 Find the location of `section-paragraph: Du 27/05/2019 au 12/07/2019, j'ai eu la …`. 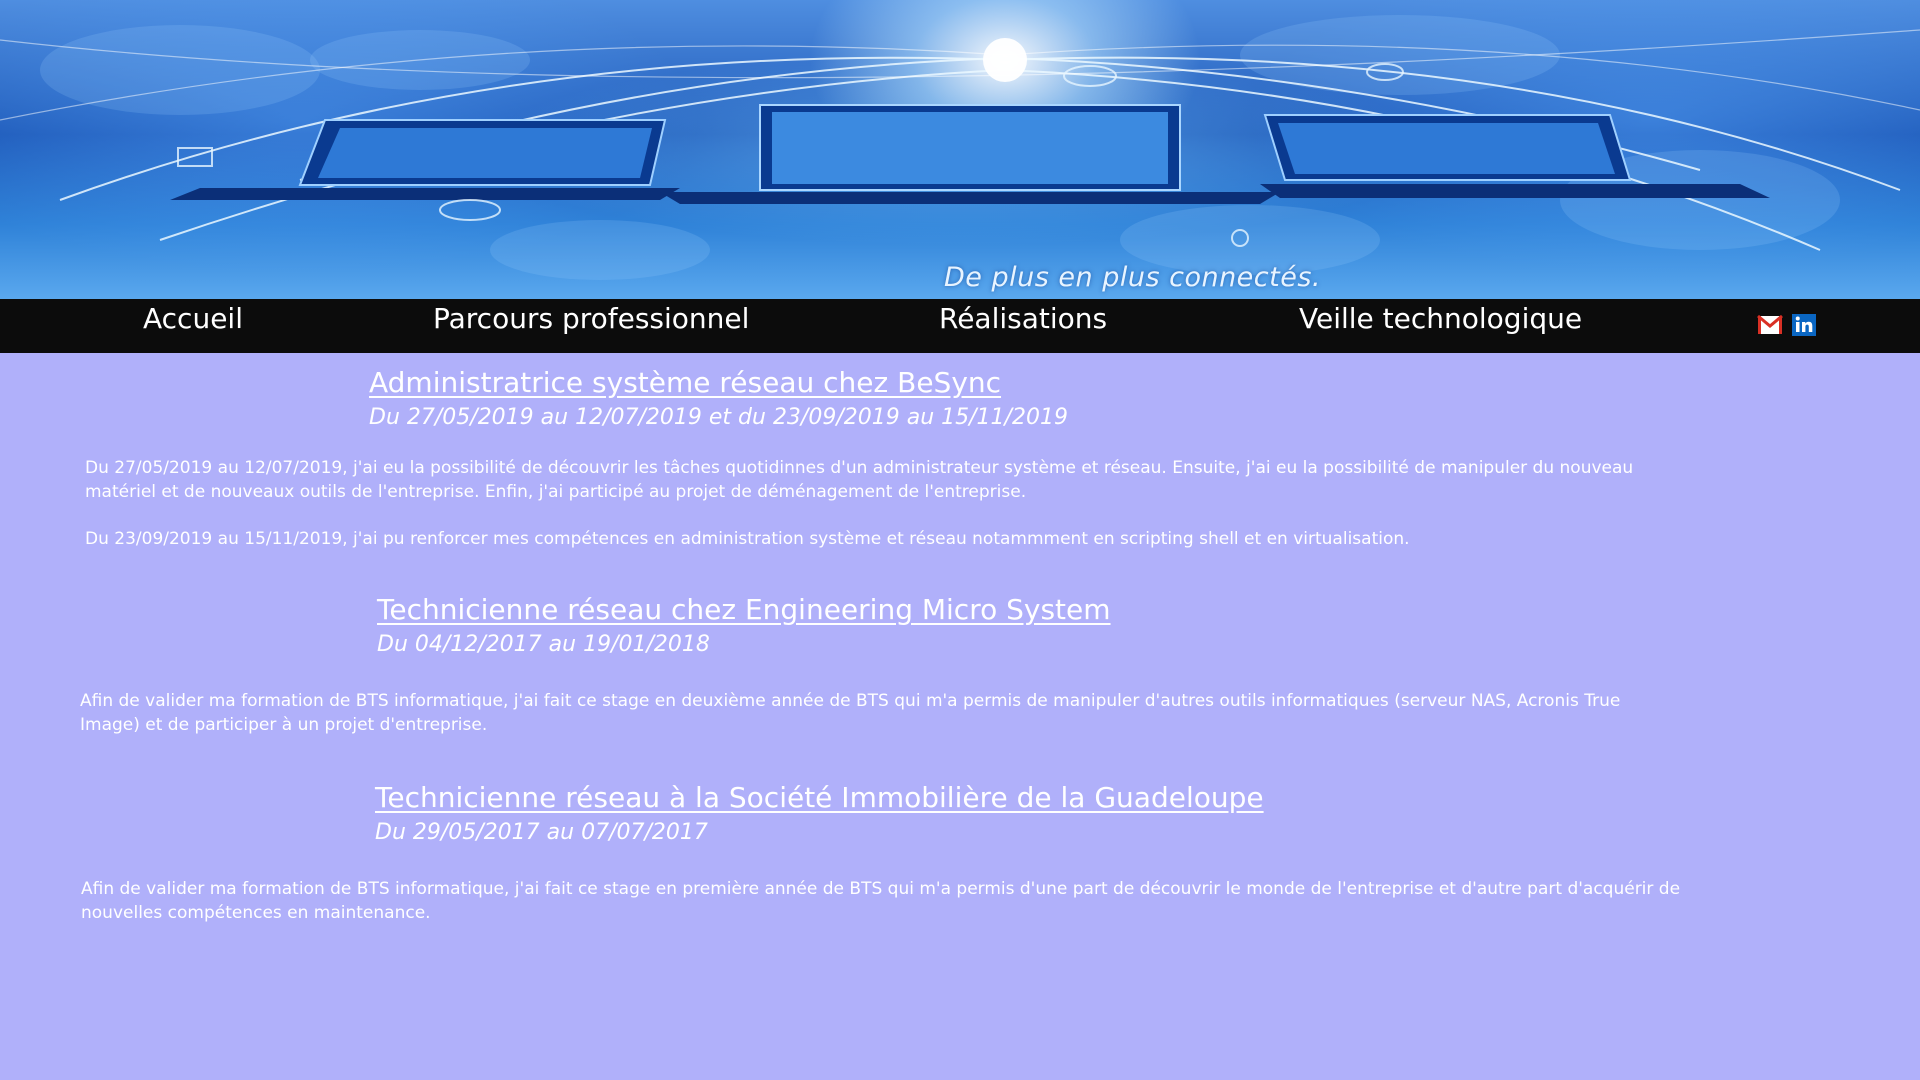

section-paragraph: Du 27/05/2019 au 12/07/2019, j'ai eu la … is located at coordinates (859, 480).